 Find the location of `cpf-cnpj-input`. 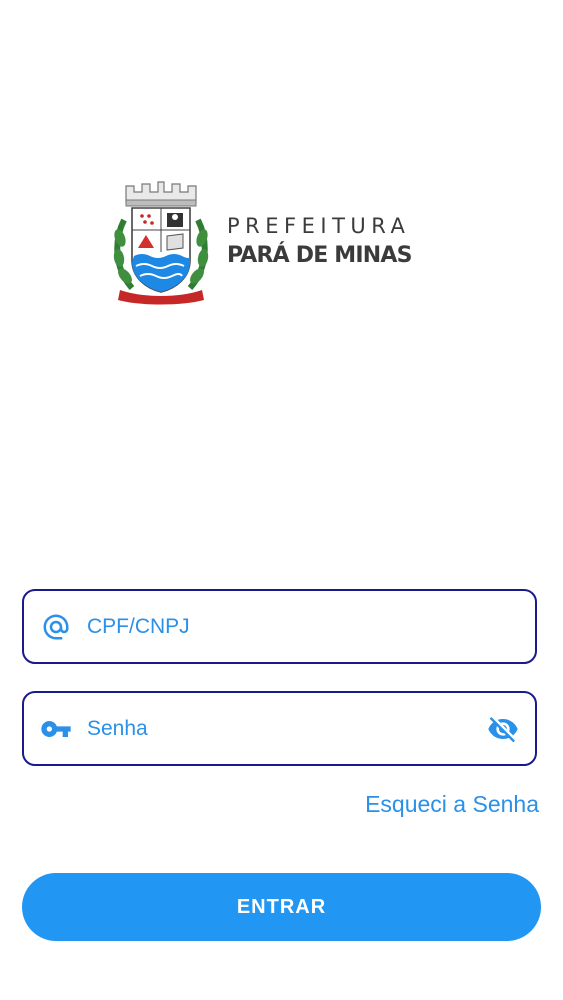

cpf-cnpj-input is located at coordinates (282, 626).